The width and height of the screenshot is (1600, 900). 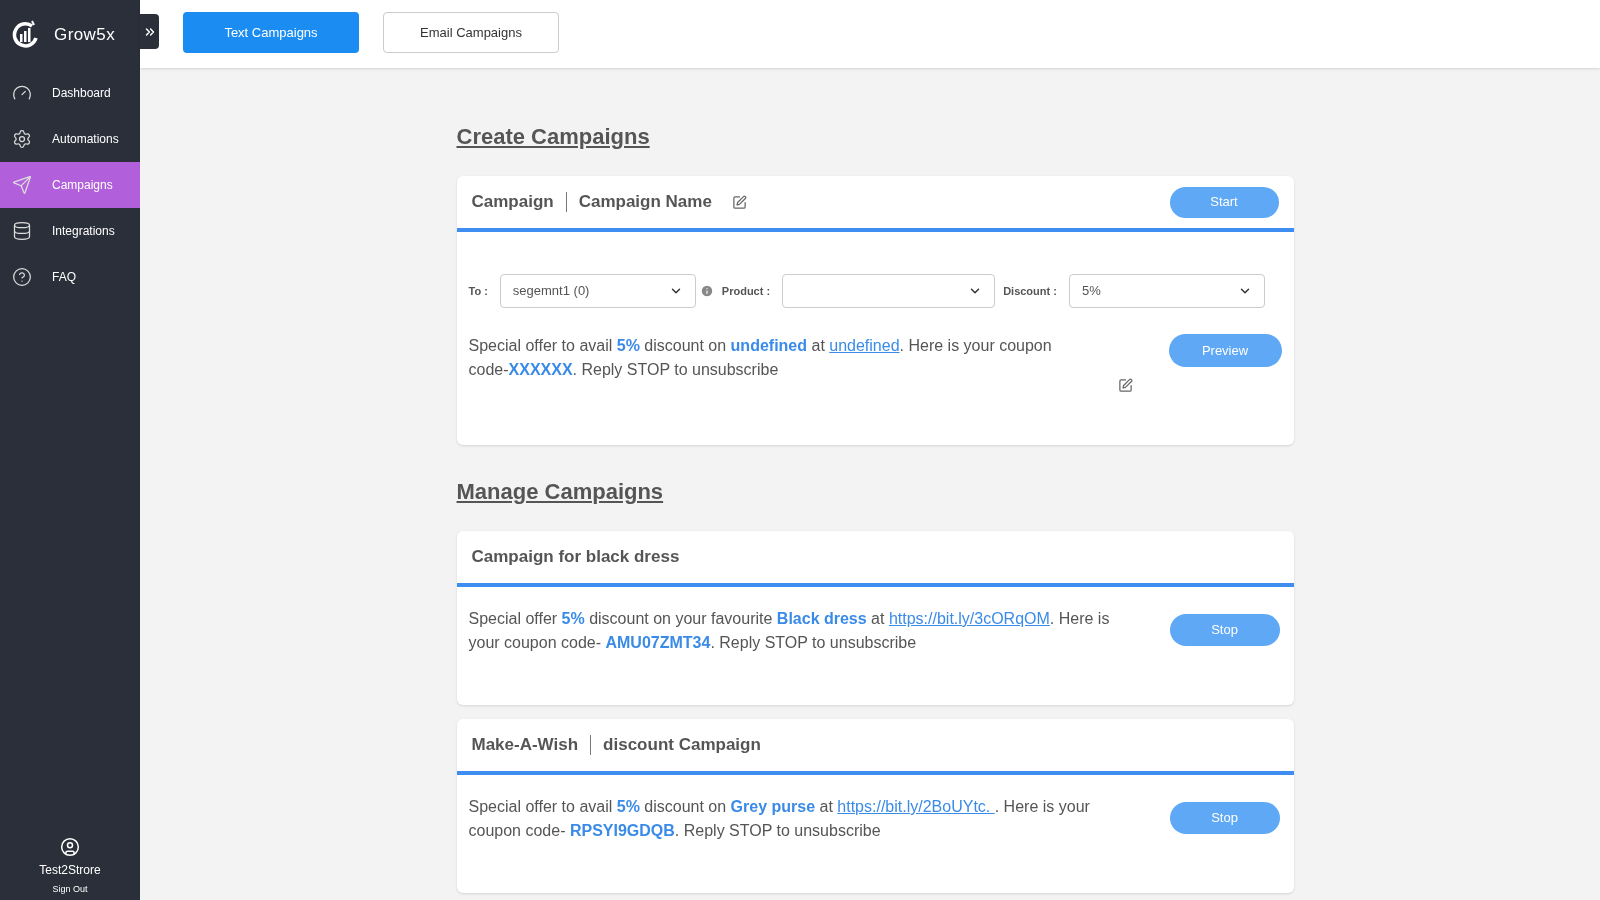 What do you see at coordinates (70, 231) in the screenshot?
I see `sidebar-item: Integrations` at bounding box center [70, 231].